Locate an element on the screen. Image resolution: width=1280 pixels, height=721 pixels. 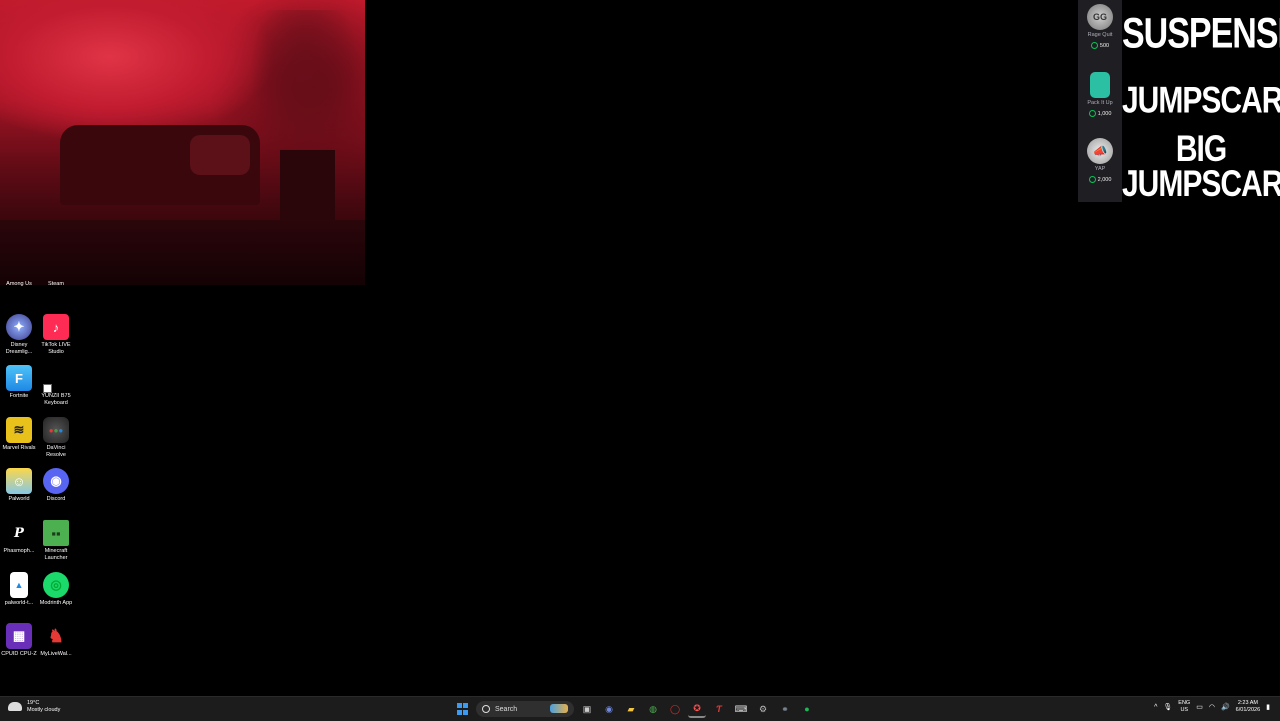
file-explorer-icon: ▰ is located at coordinates (631, 709).